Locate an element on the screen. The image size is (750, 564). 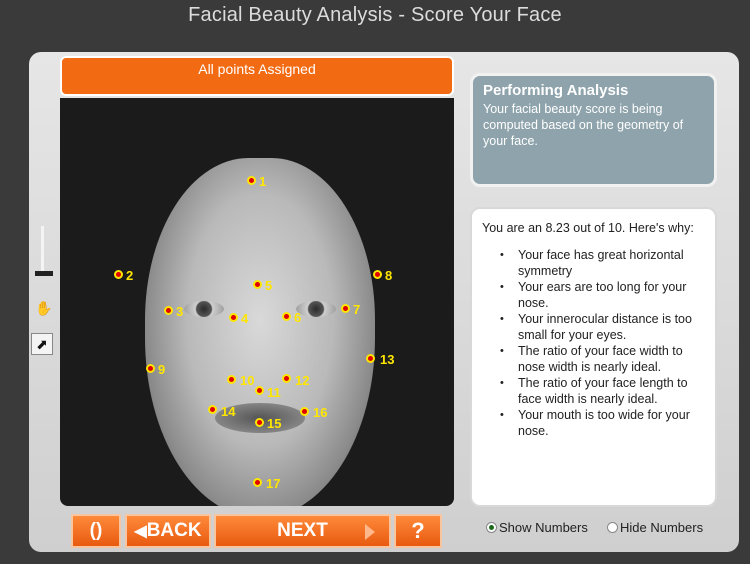
hand-icon: ✋ is located at coordinates (43, 308).